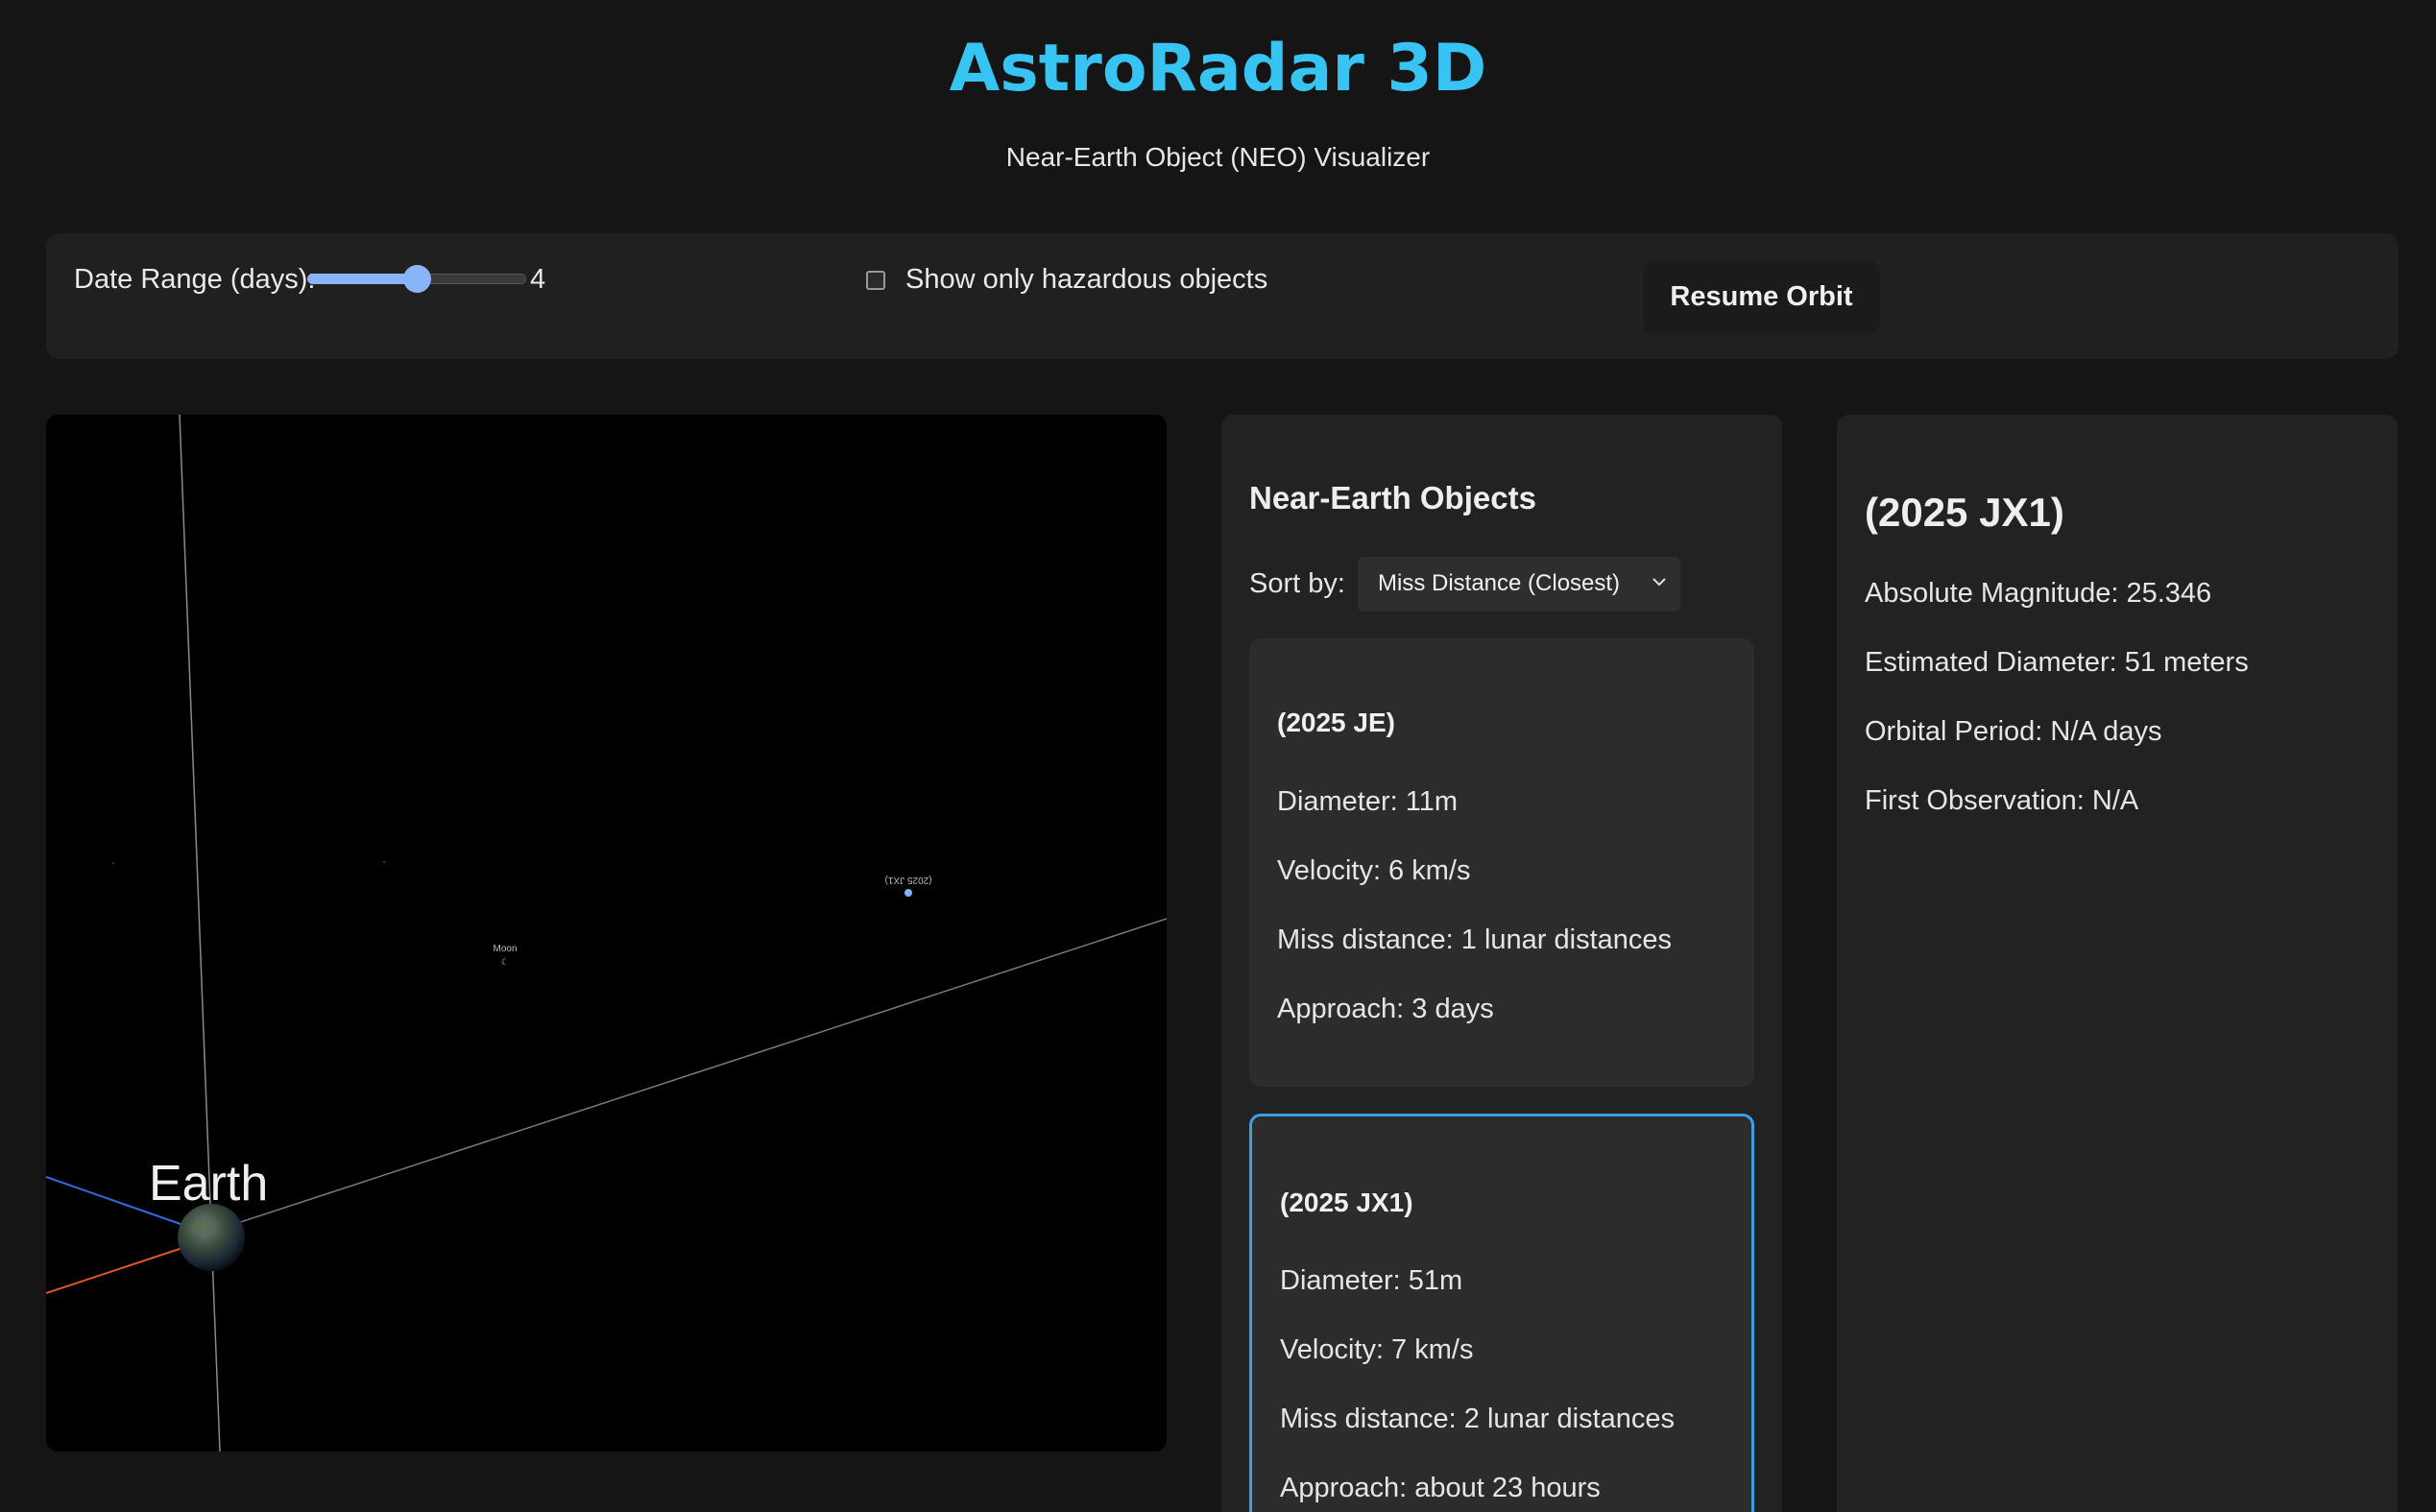 This screenshot has height=1512, width=2436. I want to click on controls-bar, so click(1222, 296).